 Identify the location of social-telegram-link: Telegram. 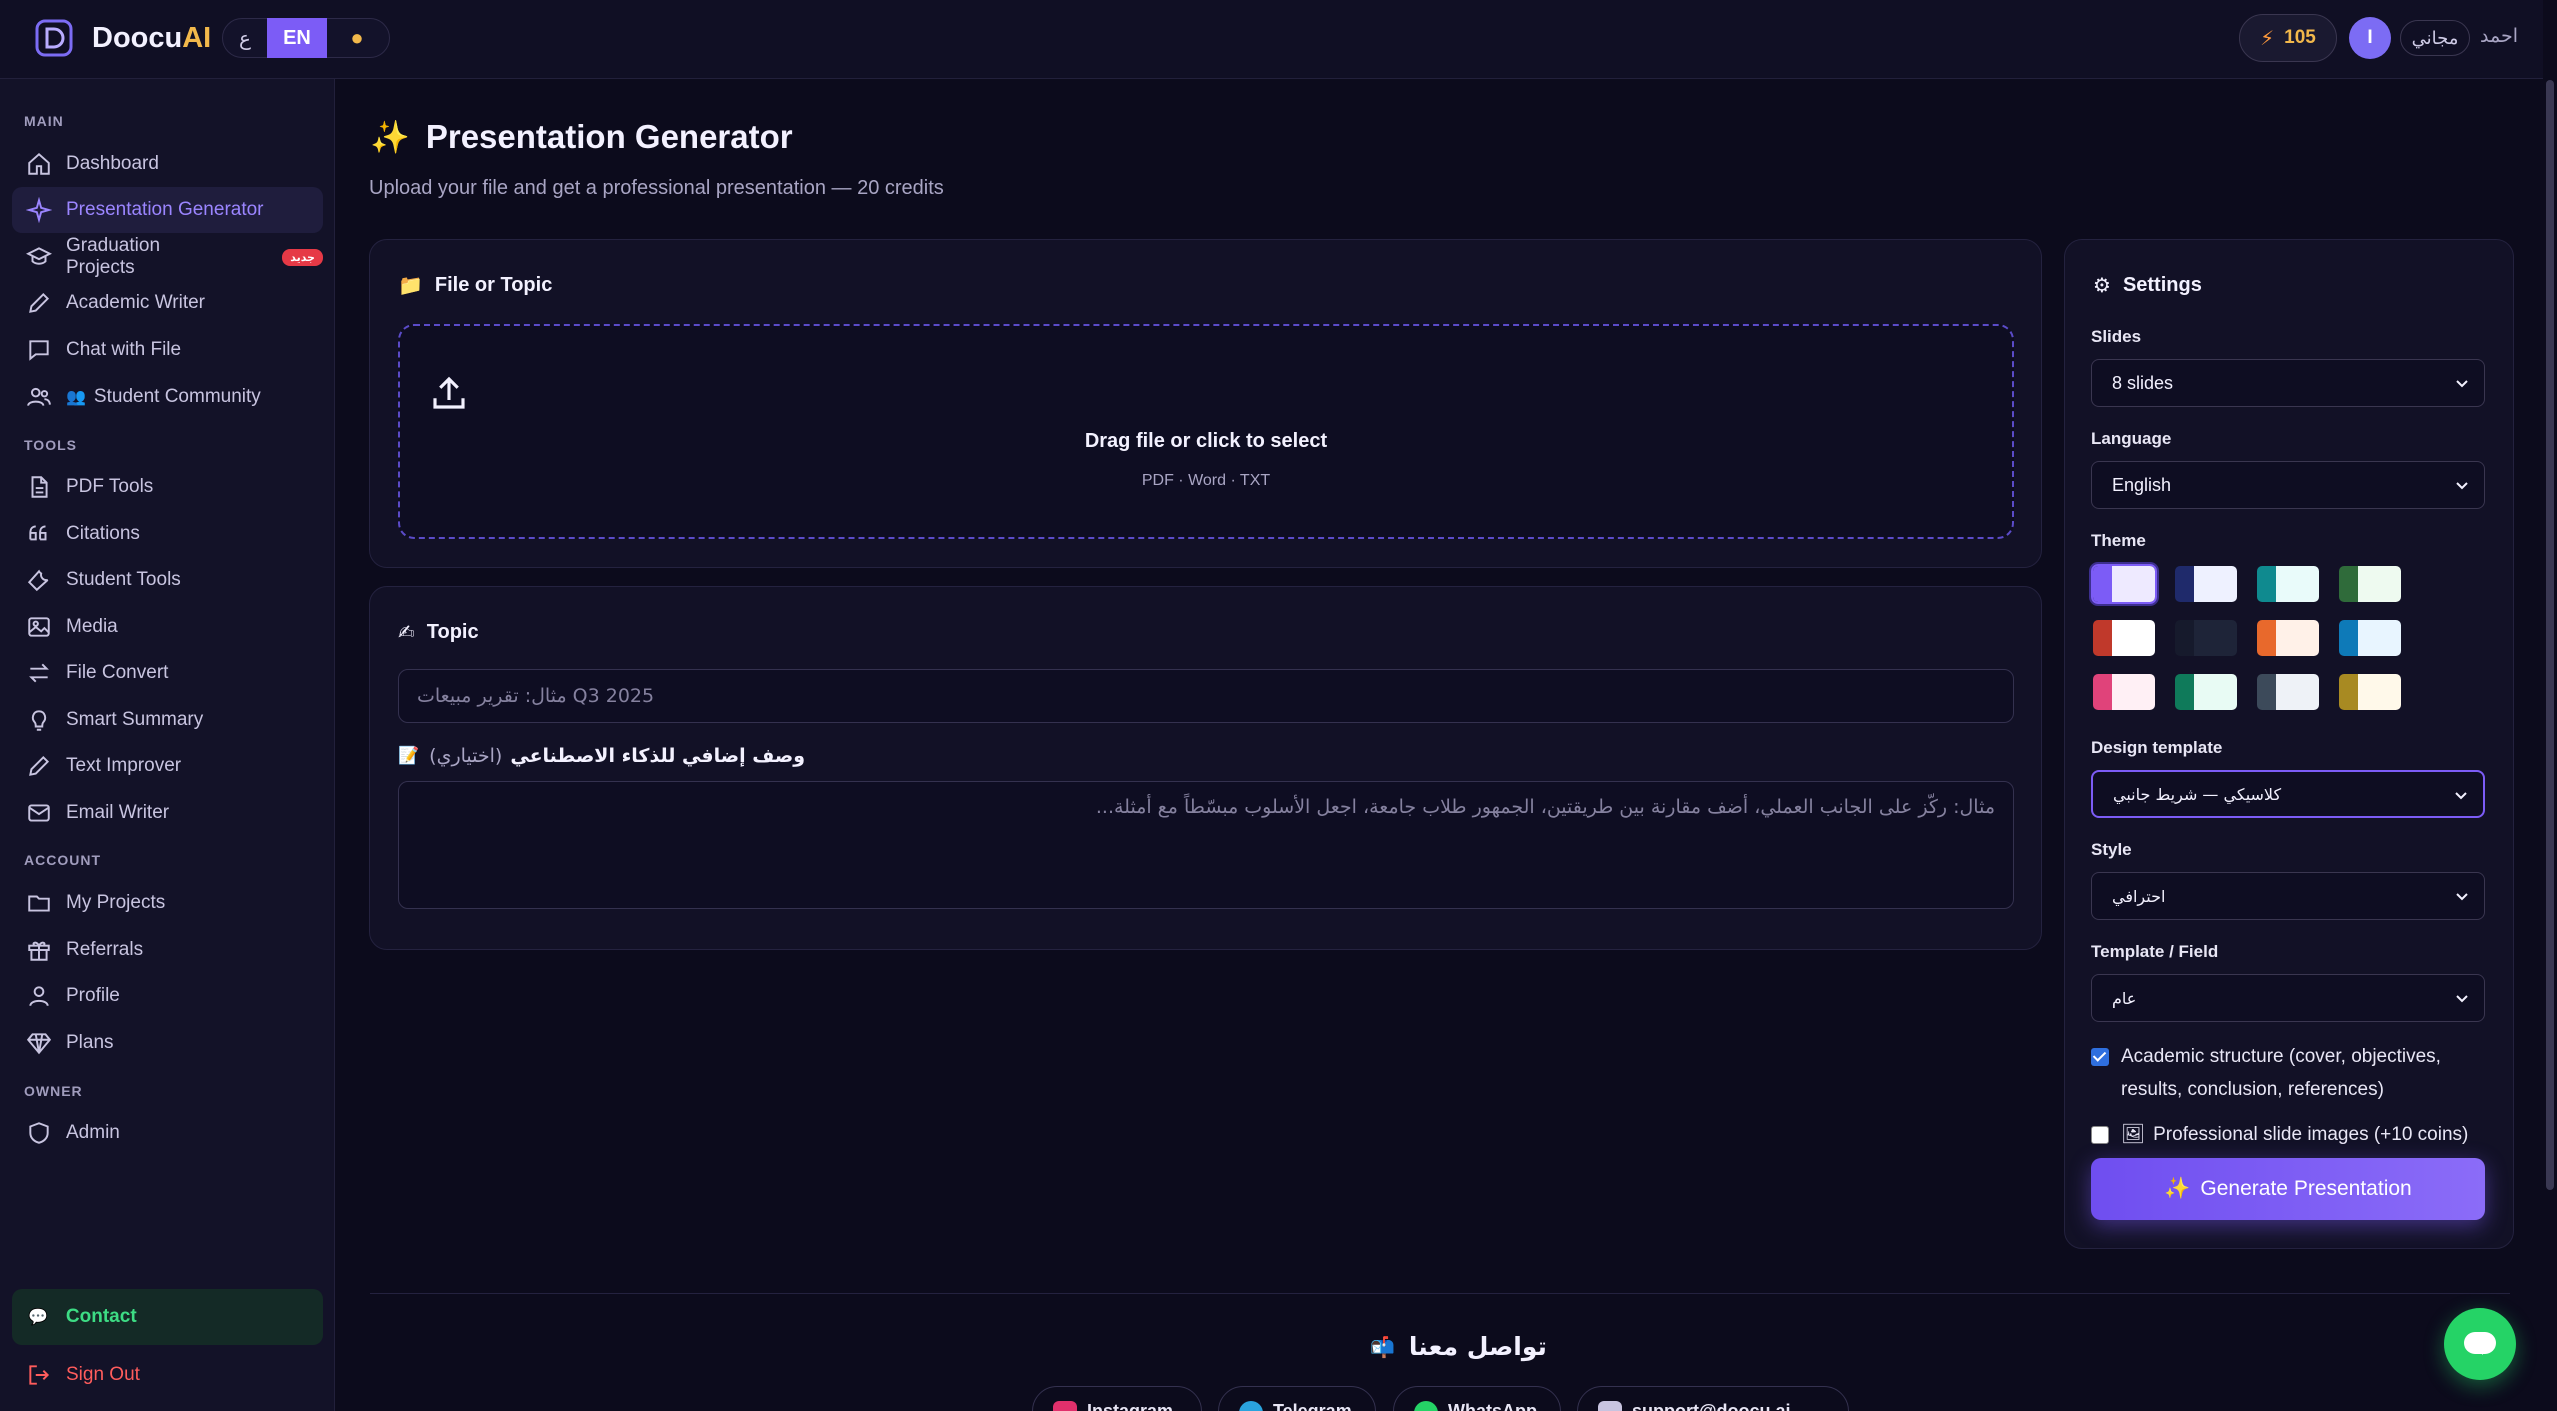
(1297, 1398).